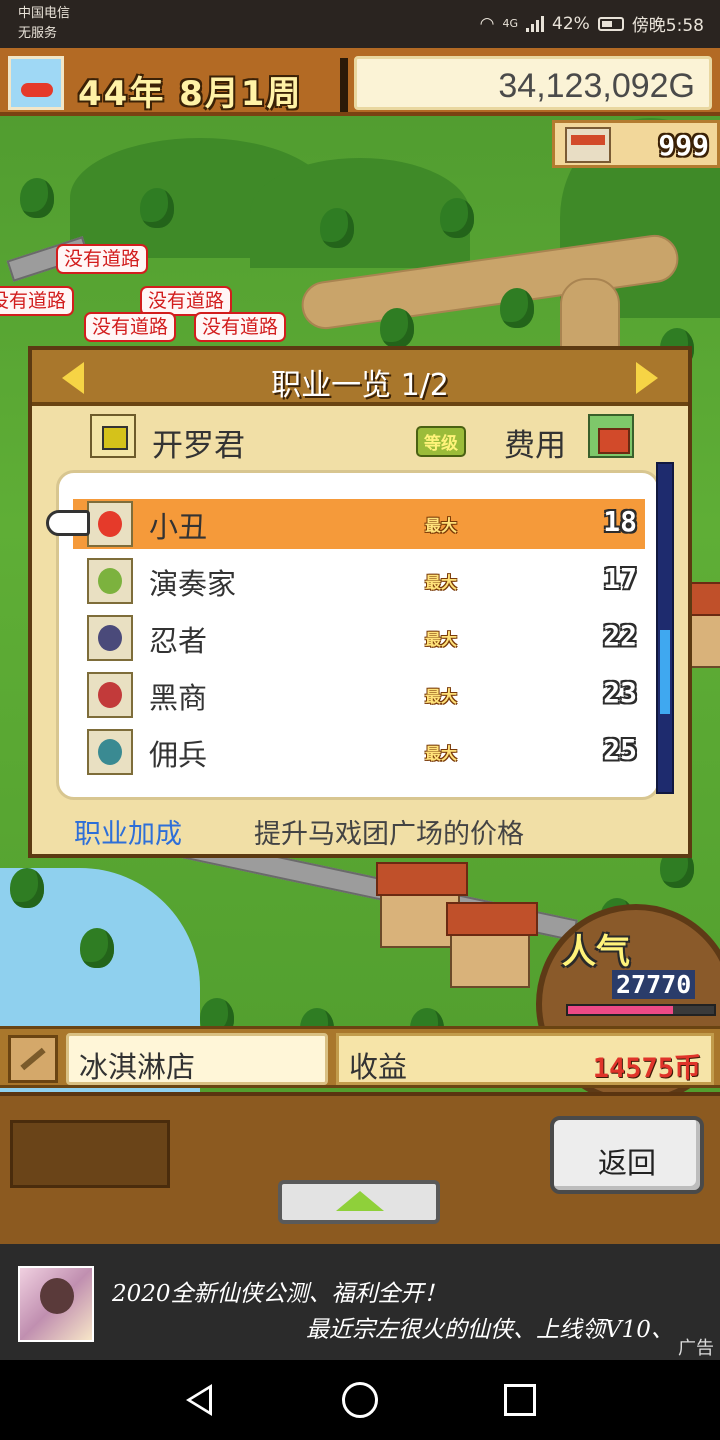  What do you see at coordinates (110, 752) in the screenshot?
I see `mercenary-avatar-icon` at bounding box center [110, 752].